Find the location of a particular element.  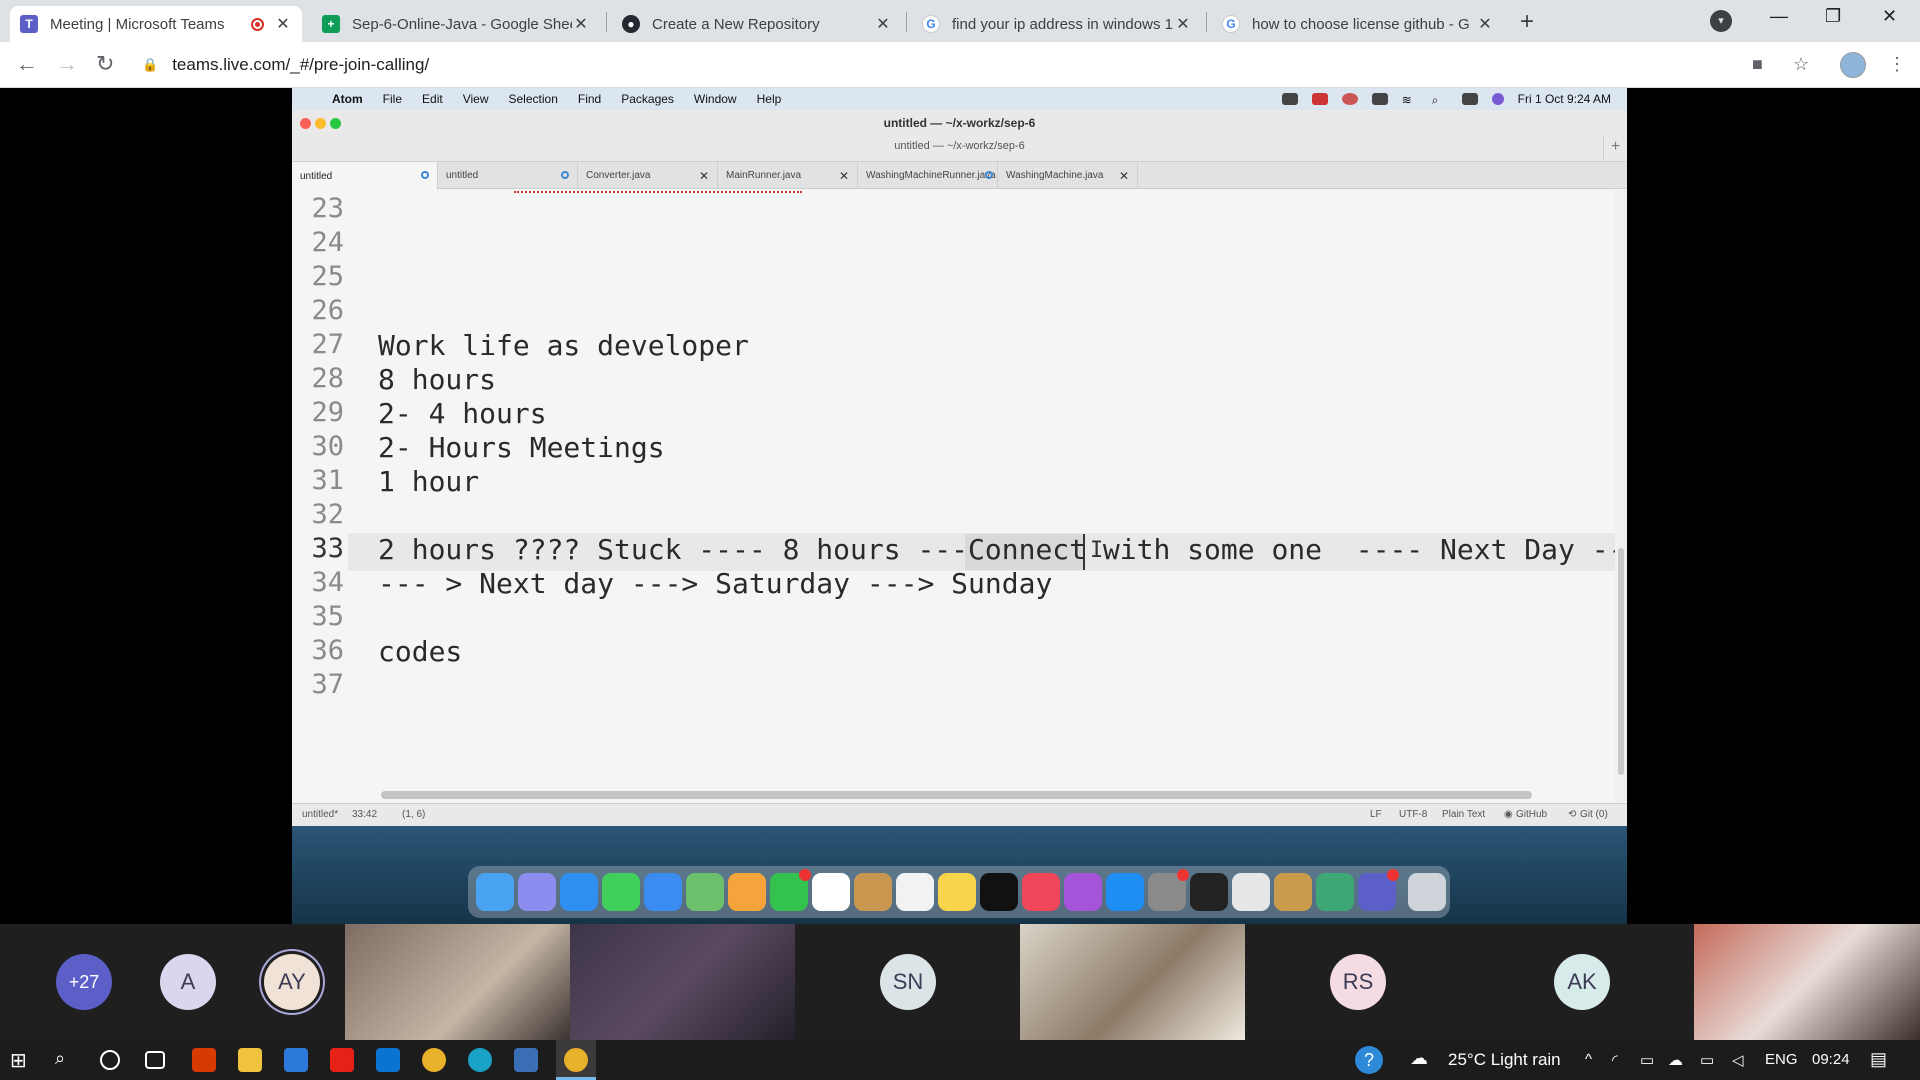

cloud-rain-icon: ☁ is located at coordinates (1419, 1058).